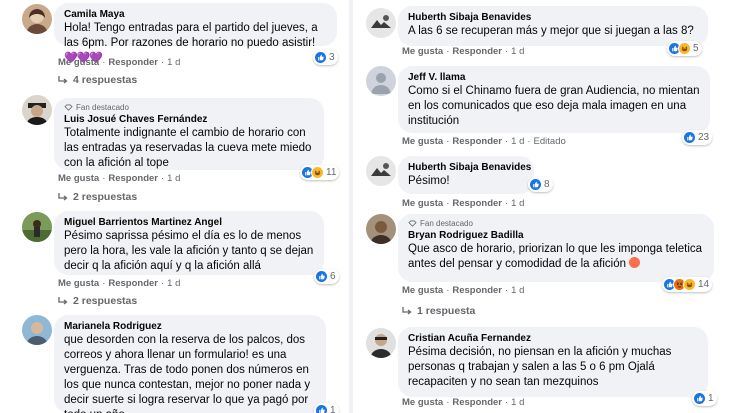 Image resolution: width=740 pixels, height=413 pixels. I want to click on reaction-summary: 6, so click(326, 276).